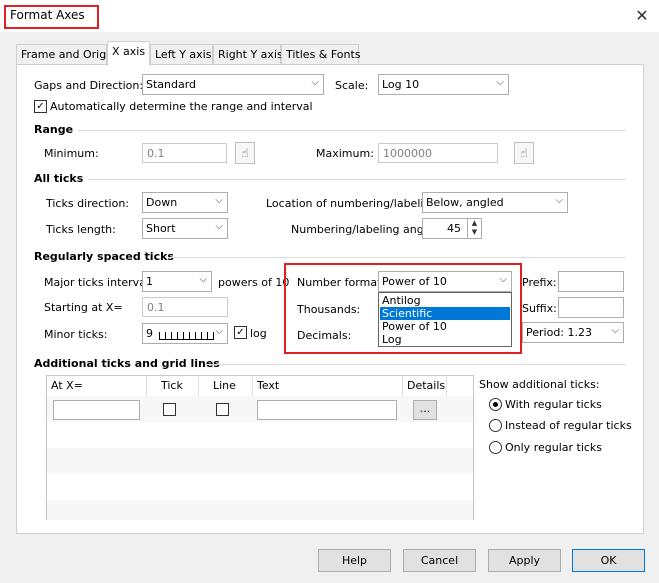  What do you see at coordinates (149, 281) in the screenshot?
I see `major-interval-value: 1` at bounding box center [149, 281].